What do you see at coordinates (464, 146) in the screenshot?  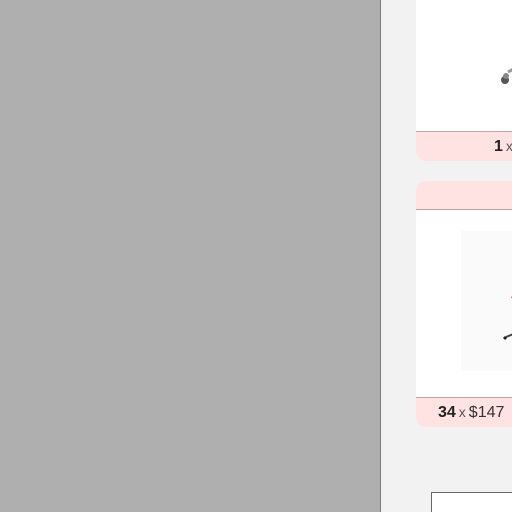 I see `cart-item-summary: 1x` at bounding box center [464, 146].